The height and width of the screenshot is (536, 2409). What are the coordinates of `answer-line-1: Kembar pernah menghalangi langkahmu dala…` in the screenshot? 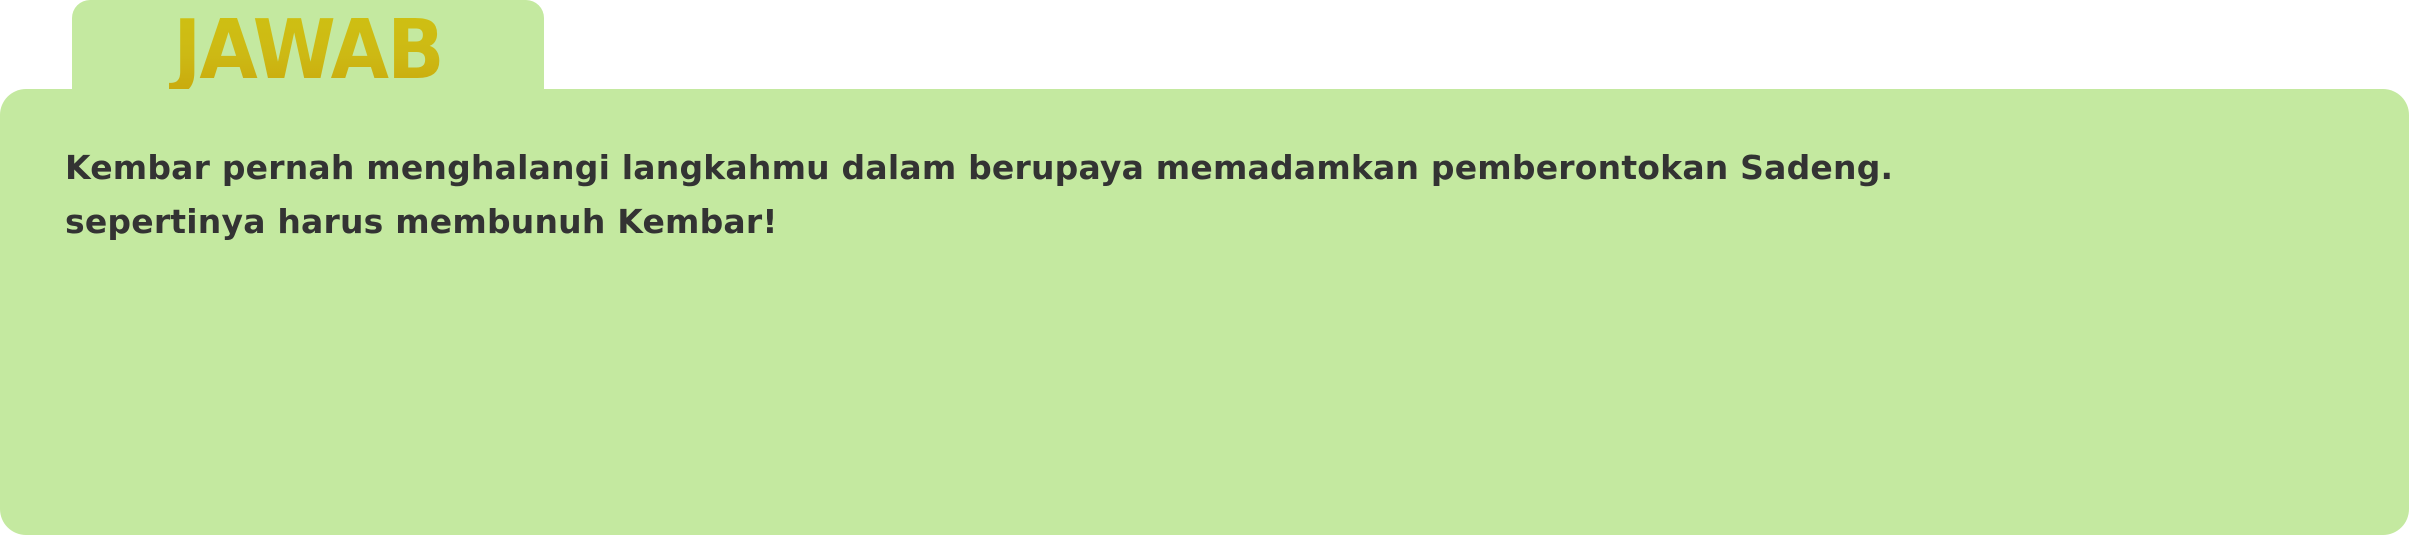 It's located at (979, 167).